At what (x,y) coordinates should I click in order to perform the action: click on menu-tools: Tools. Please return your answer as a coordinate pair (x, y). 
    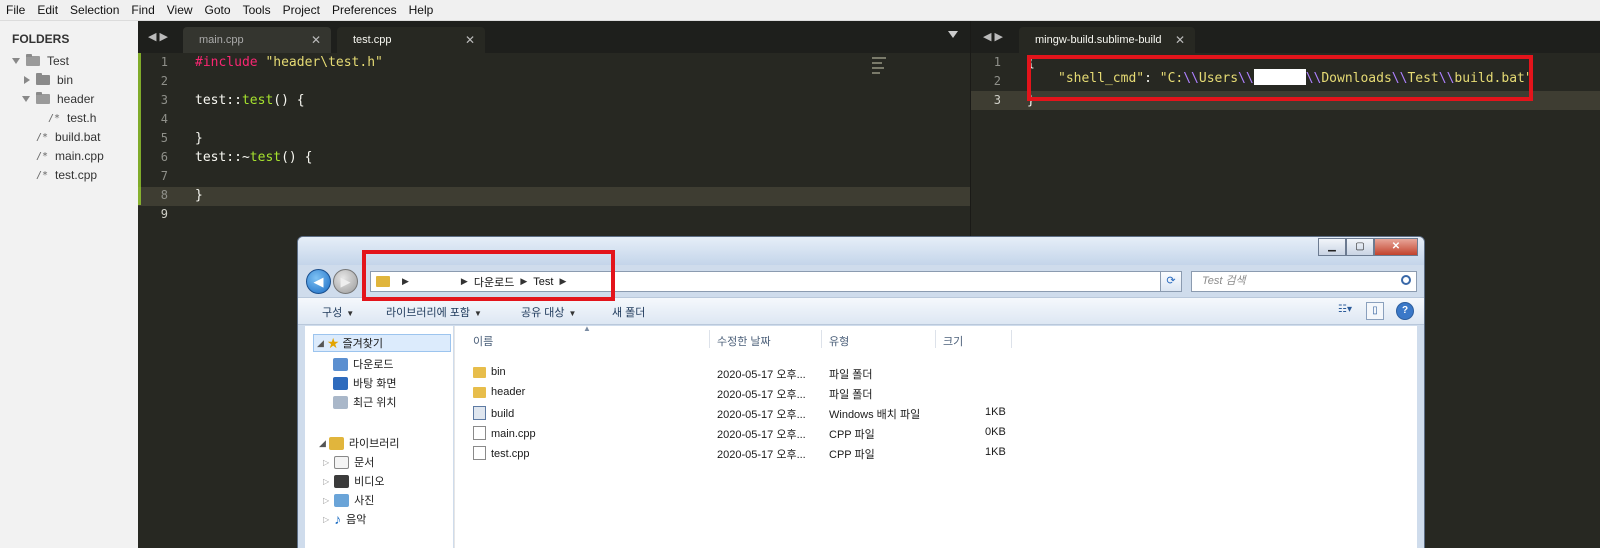
    Looking at the image, I should click on (257, 10).